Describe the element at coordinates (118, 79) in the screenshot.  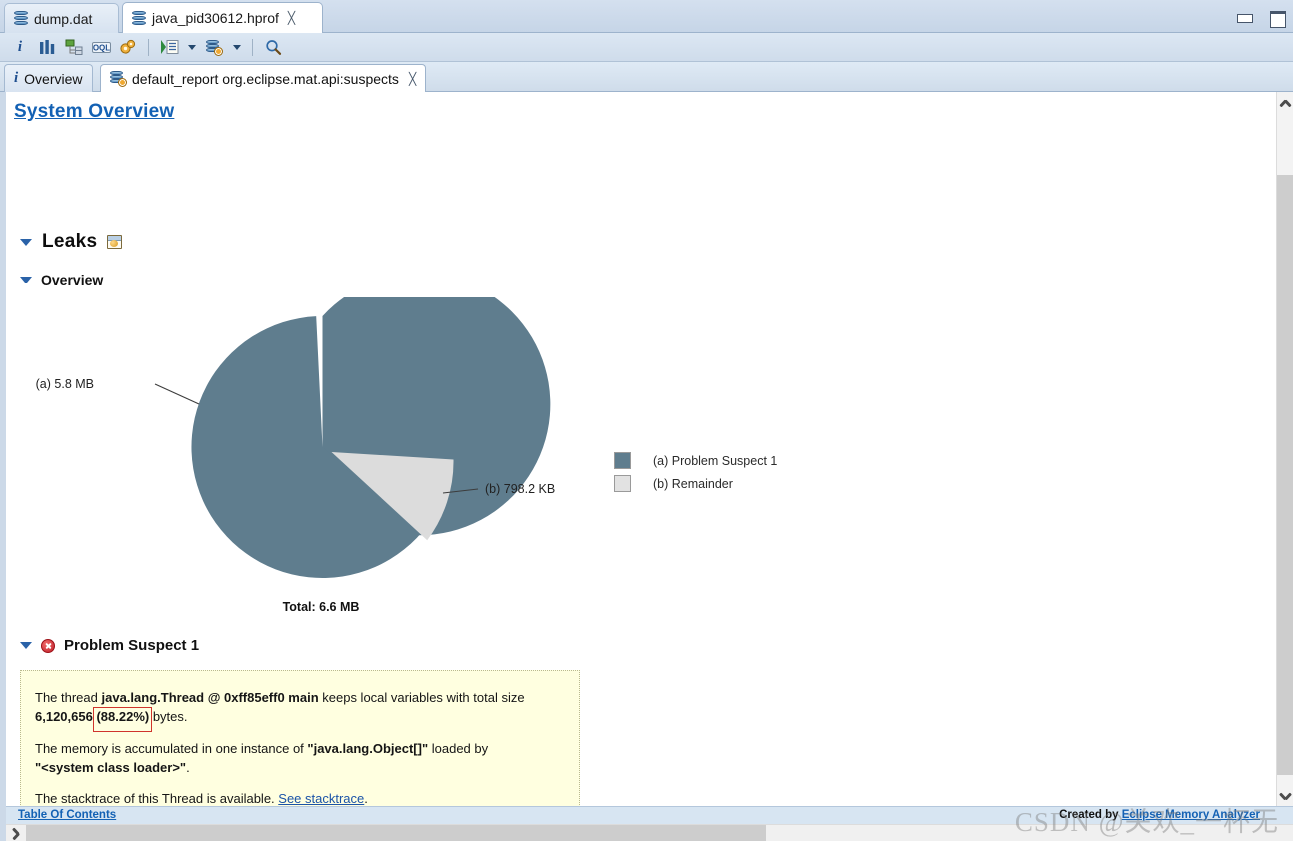
I see `report-icon` at that location.